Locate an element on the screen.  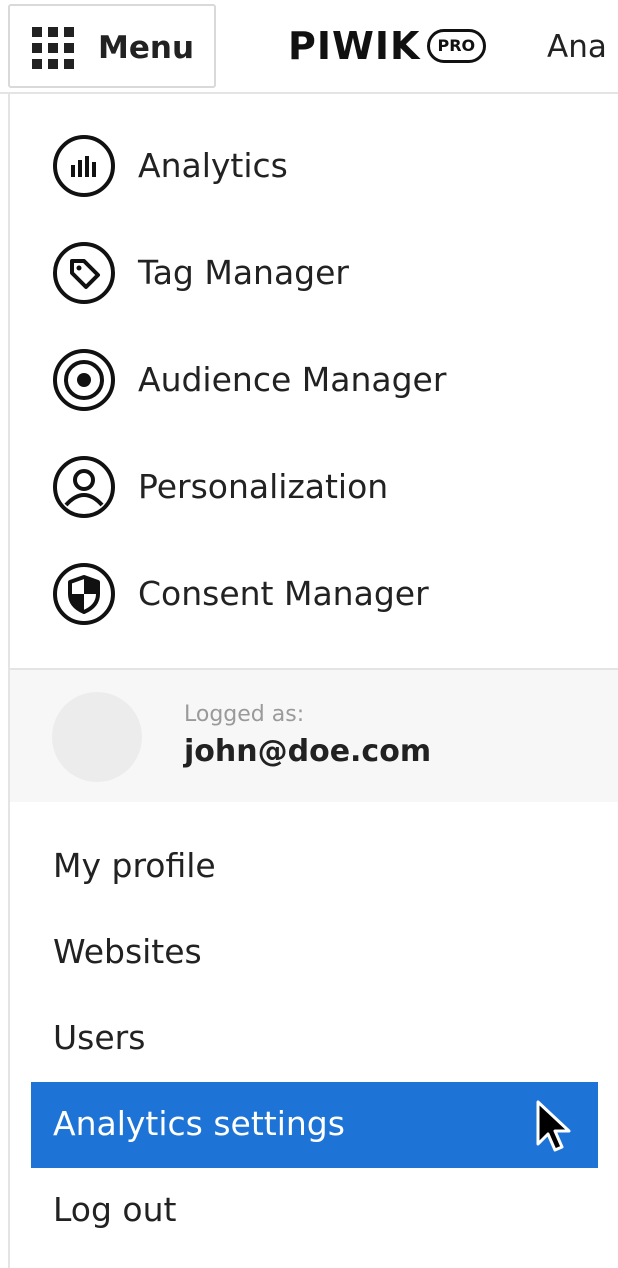
app-label: Personalization is located at coordinates (263, 486).